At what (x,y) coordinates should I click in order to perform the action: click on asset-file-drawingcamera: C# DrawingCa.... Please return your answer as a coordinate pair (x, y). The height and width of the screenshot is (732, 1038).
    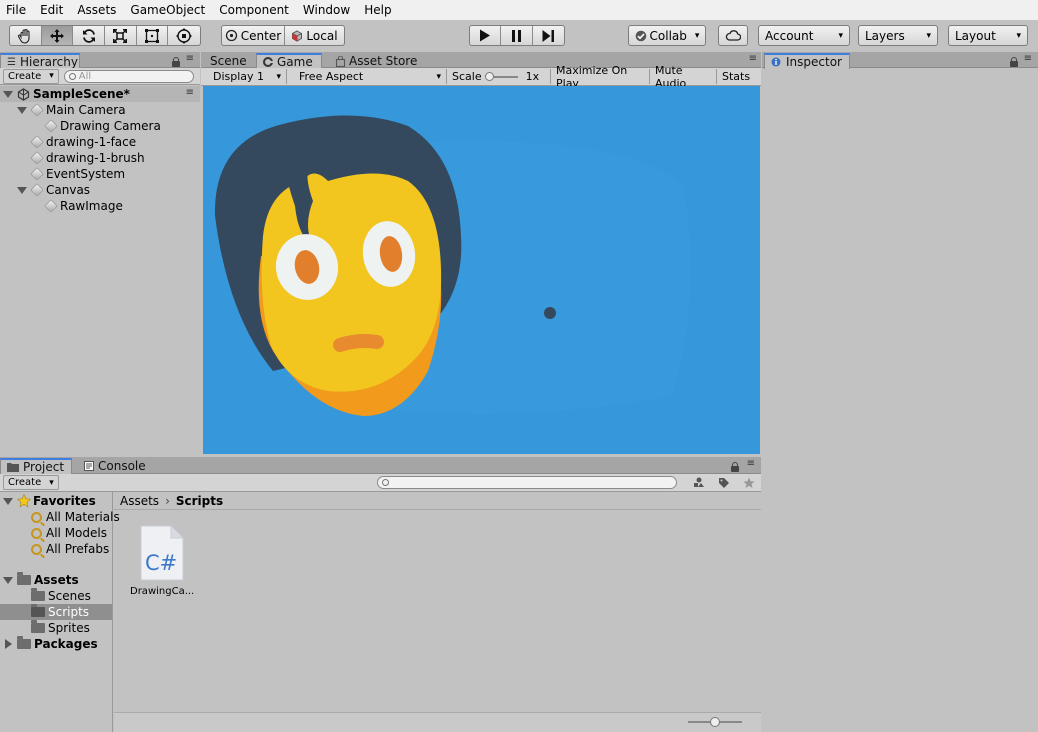
    Looking at the image, I should click on (163, 561).